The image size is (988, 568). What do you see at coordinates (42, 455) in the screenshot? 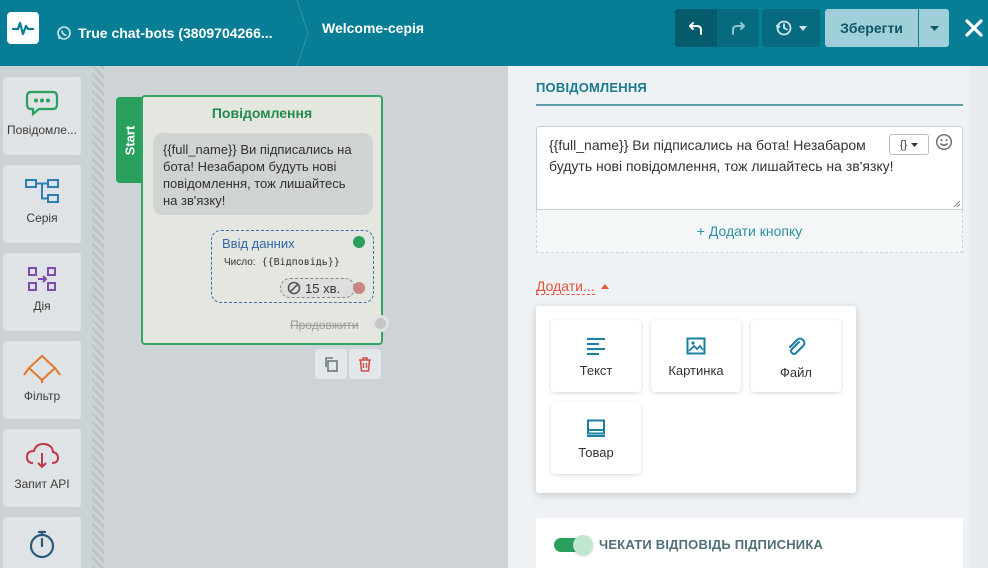
I see `cloud-api-icon` at bounding box center [42, 455].